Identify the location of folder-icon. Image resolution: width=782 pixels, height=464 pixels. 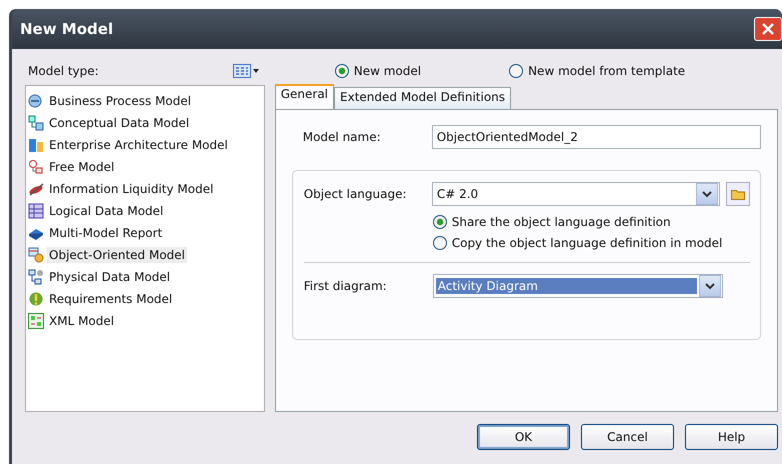
(737, 194).